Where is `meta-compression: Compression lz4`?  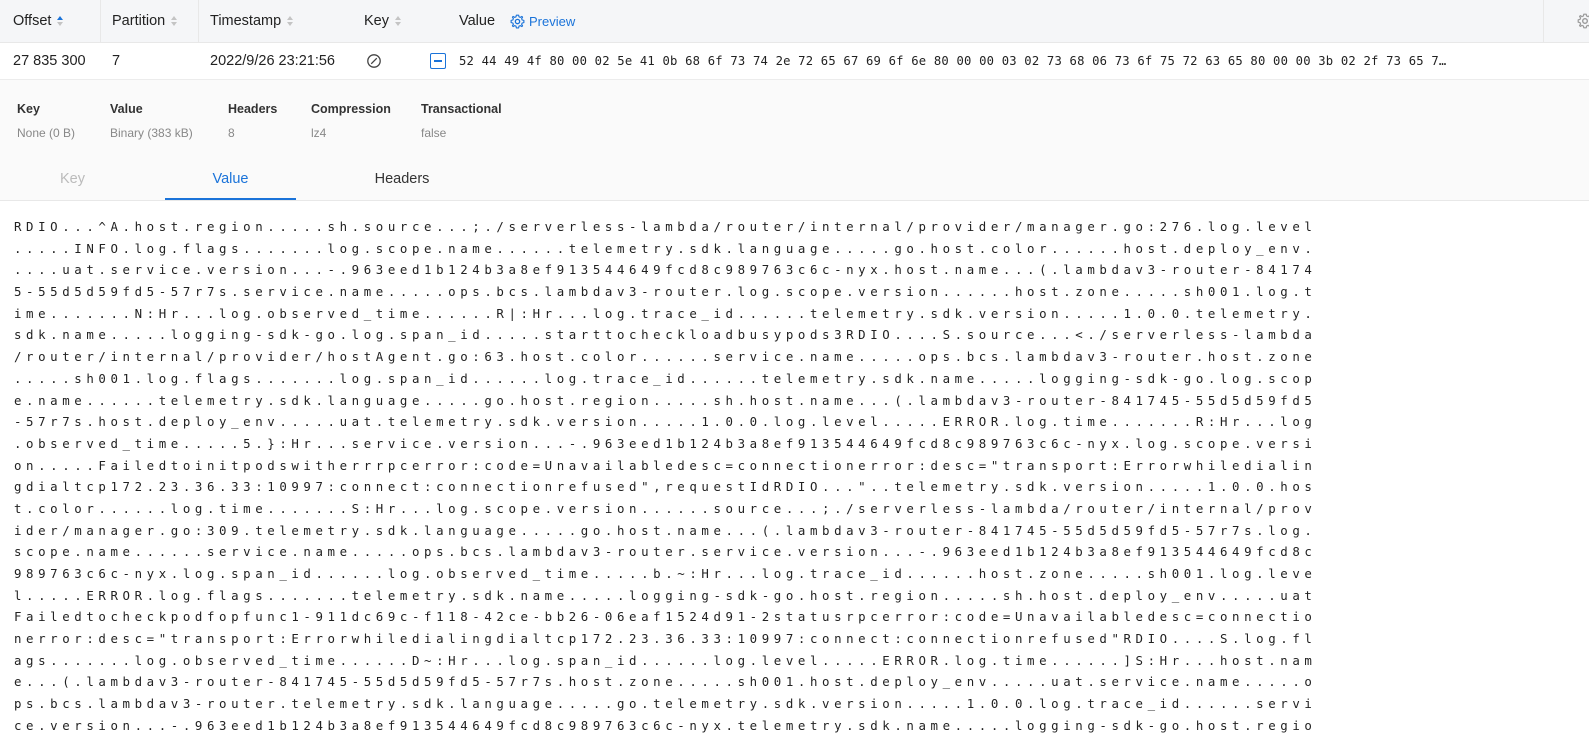 meta-compression: Compression lz4 is located at coordinates (351, 121).